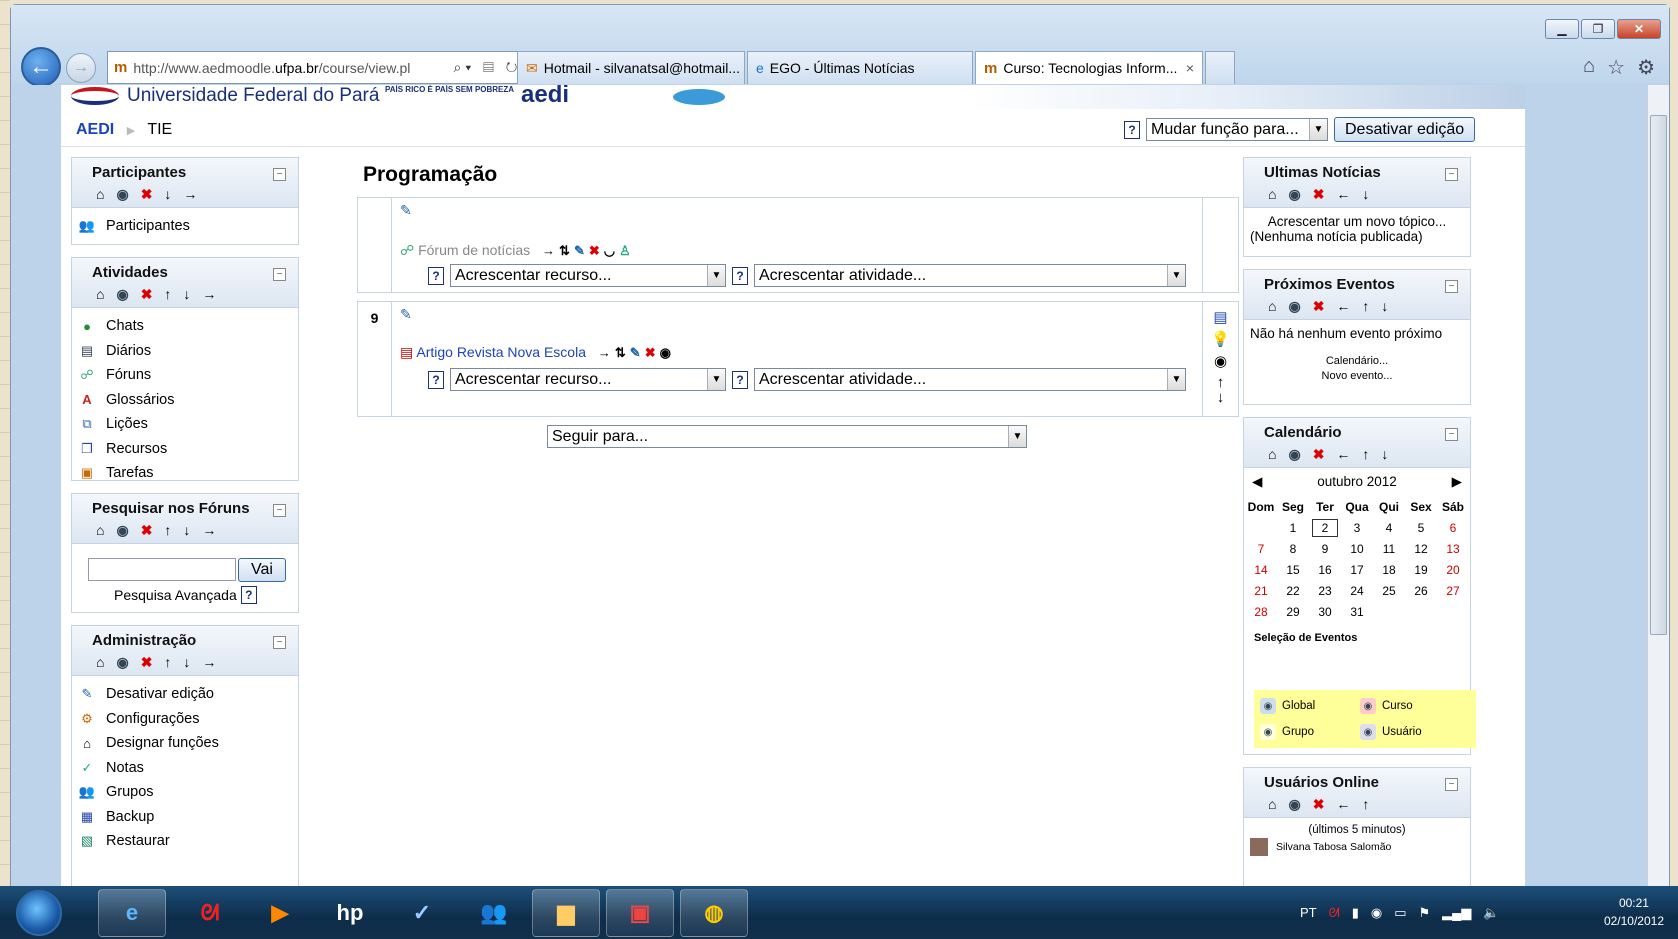 The width and height of the screenshot is (1678, 939). I want to click on taskbar-avira: ᘛ, so click(210, 913).